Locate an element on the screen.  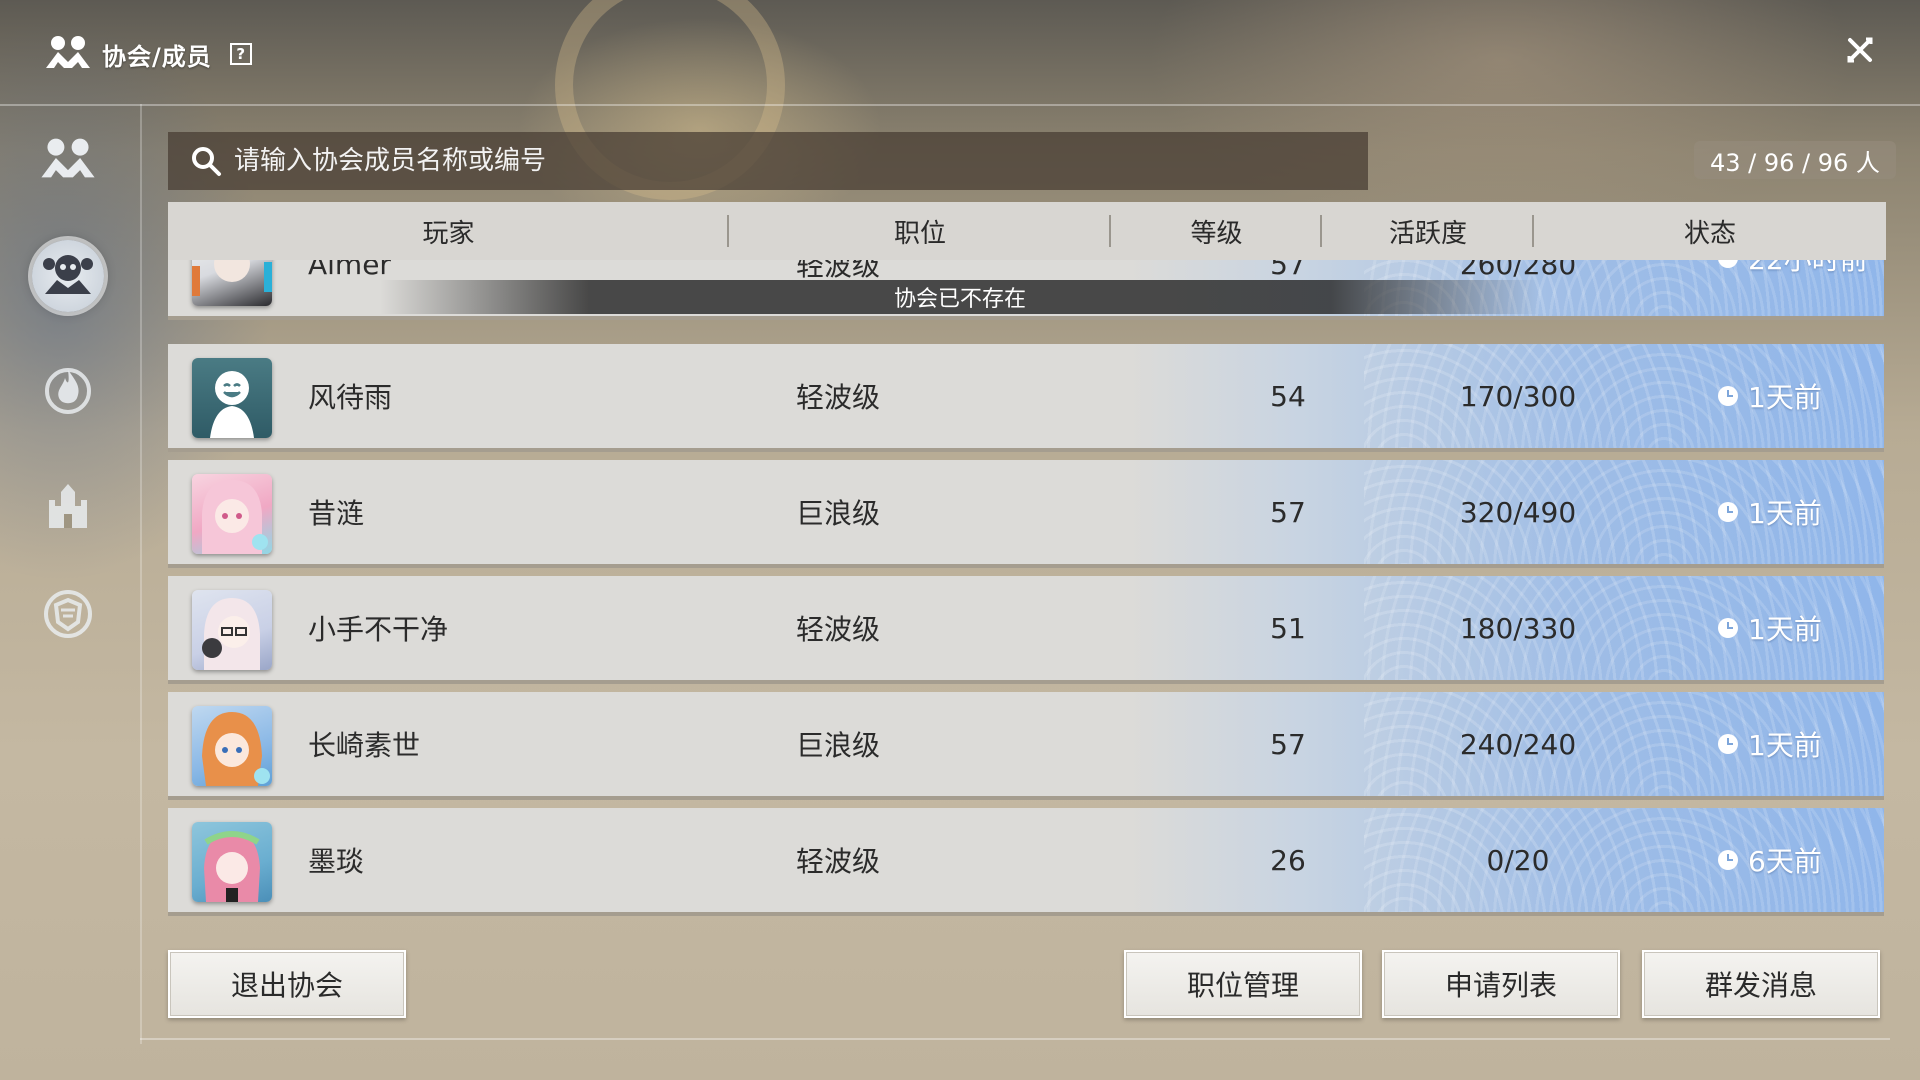
status-text: 22小时前 is located at coordinates (1808, 269).